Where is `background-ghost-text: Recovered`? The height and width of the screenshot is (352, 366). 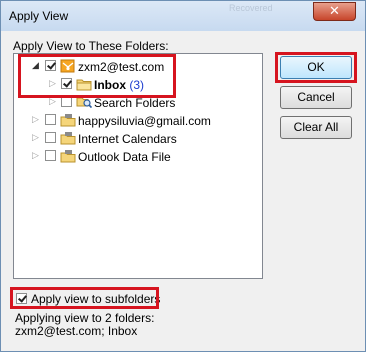 background-ghost-text: Recovered is located at coordinates (251, 8).